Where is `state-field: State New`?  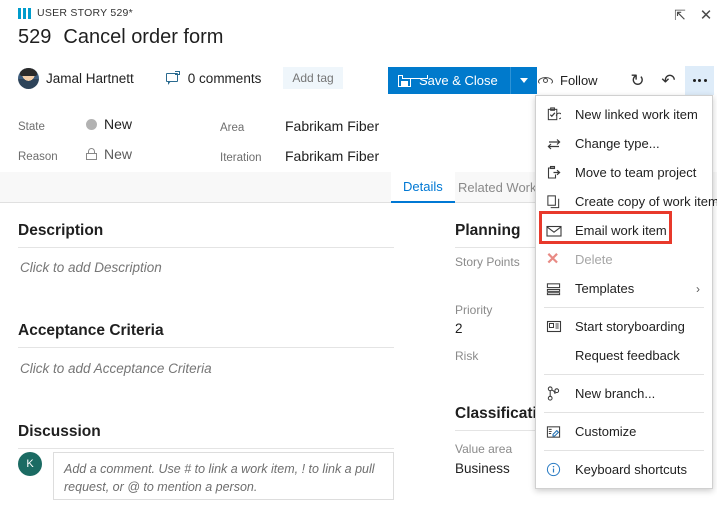 state-field: State New is located at coordinates (75, 124).